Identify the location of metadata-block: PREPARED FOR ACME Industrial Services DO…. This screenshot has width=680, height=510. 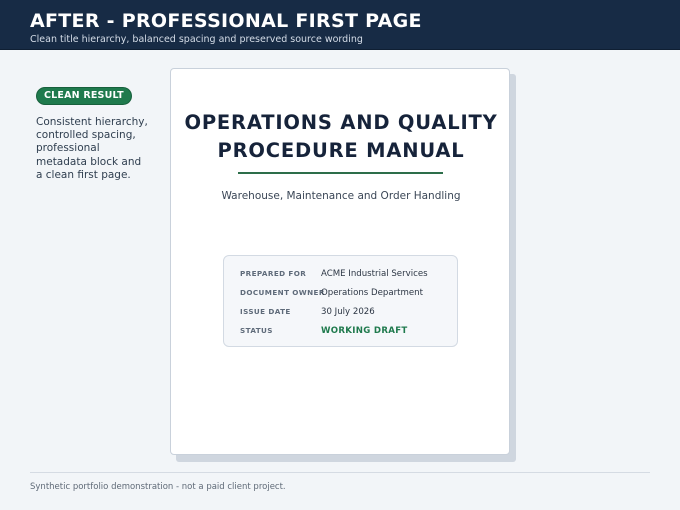
(340, 301).